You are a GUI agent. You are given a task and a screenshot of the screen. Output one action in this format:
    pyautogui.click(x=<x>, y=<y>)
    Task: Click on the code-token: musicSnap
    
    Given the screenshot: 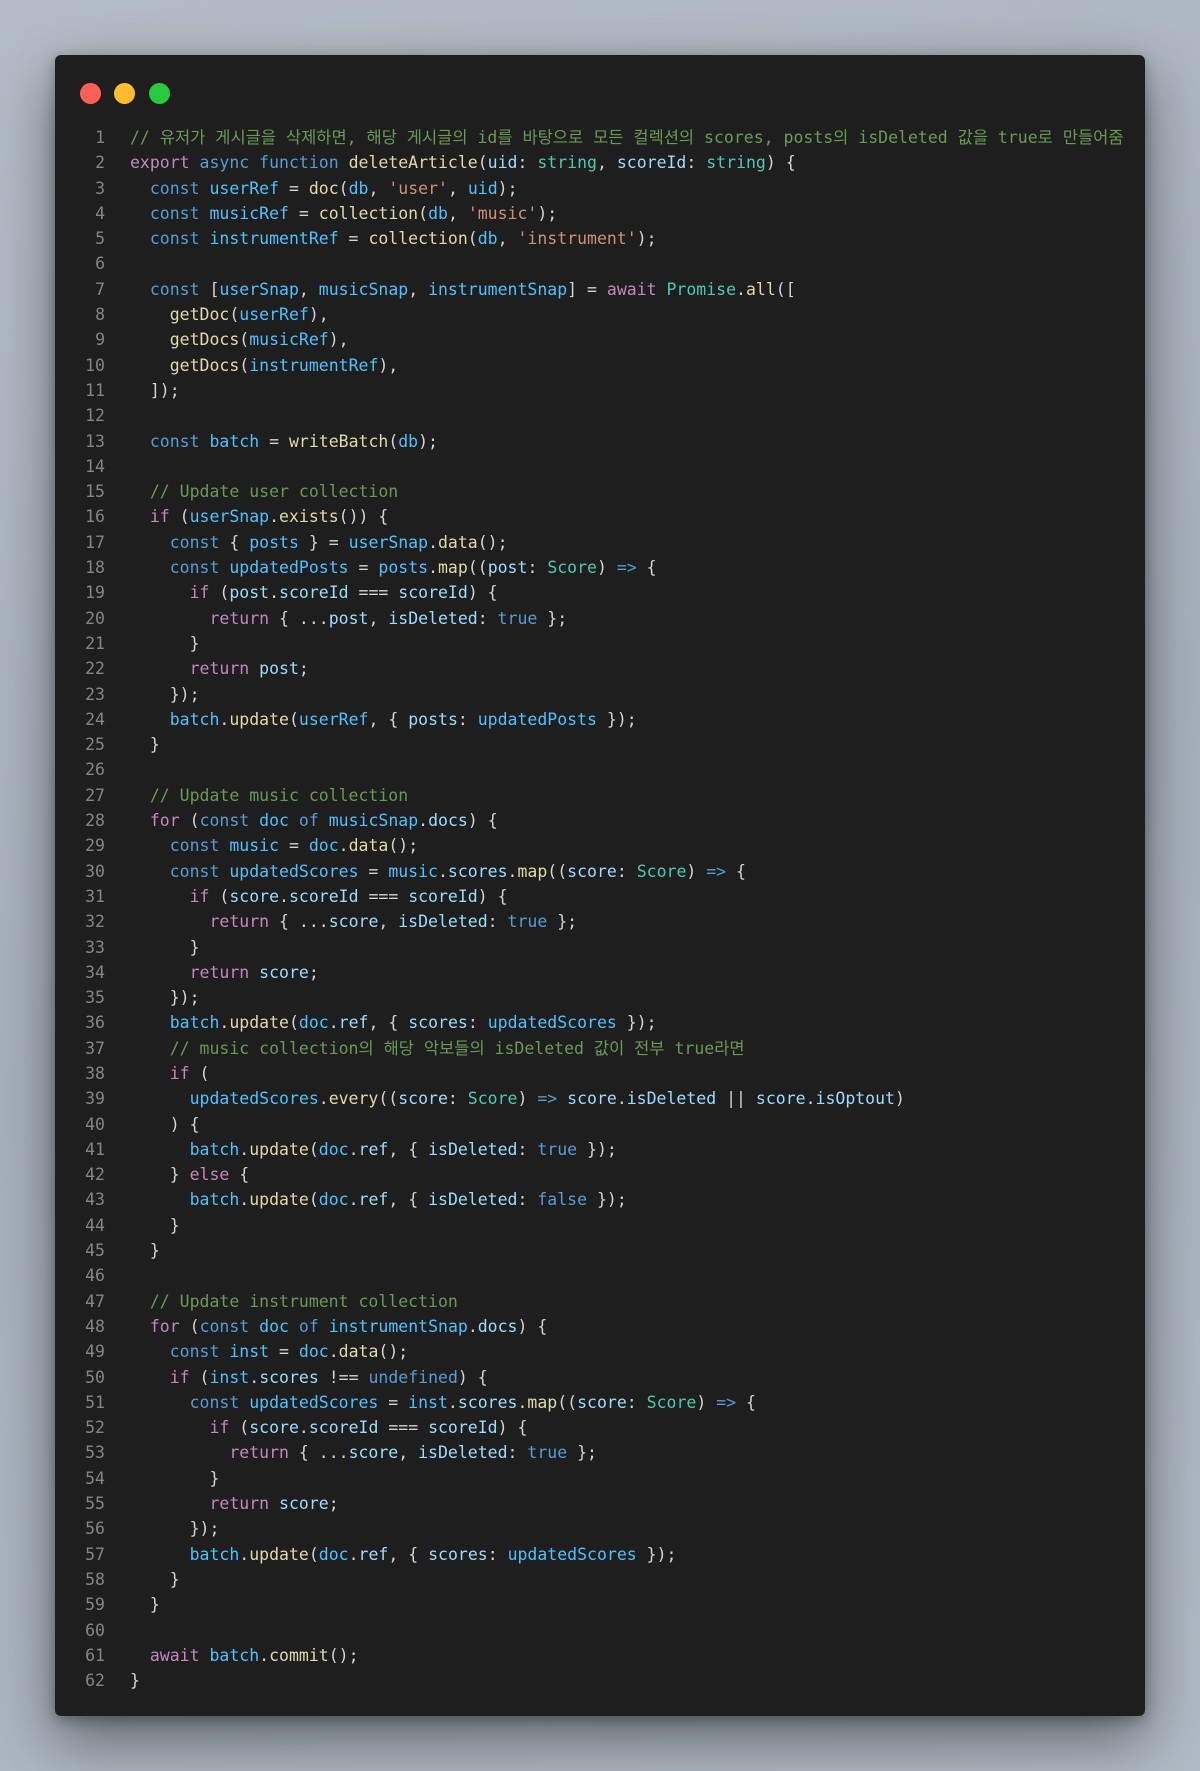 What is the action you would take?
    pyautogui.click(x=363, y=289)
    